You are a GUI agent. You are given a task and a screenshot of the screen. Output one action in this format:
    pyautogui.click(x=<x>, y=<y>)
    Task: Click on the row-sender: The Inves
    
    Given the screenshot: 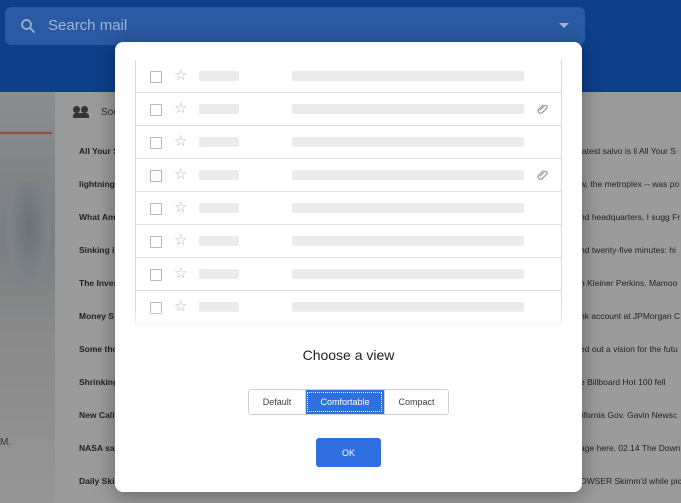 What is the action you would take?
    pyautogui.click(x=99, y=283)
    